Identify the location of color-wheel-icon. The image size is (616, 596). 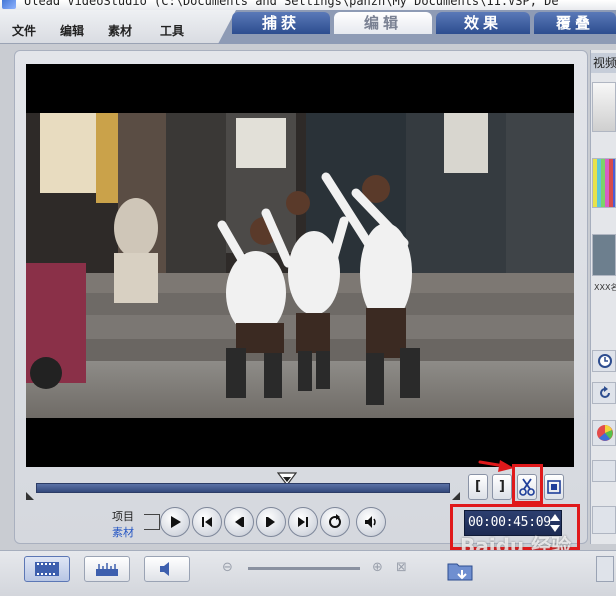
(605, 433).